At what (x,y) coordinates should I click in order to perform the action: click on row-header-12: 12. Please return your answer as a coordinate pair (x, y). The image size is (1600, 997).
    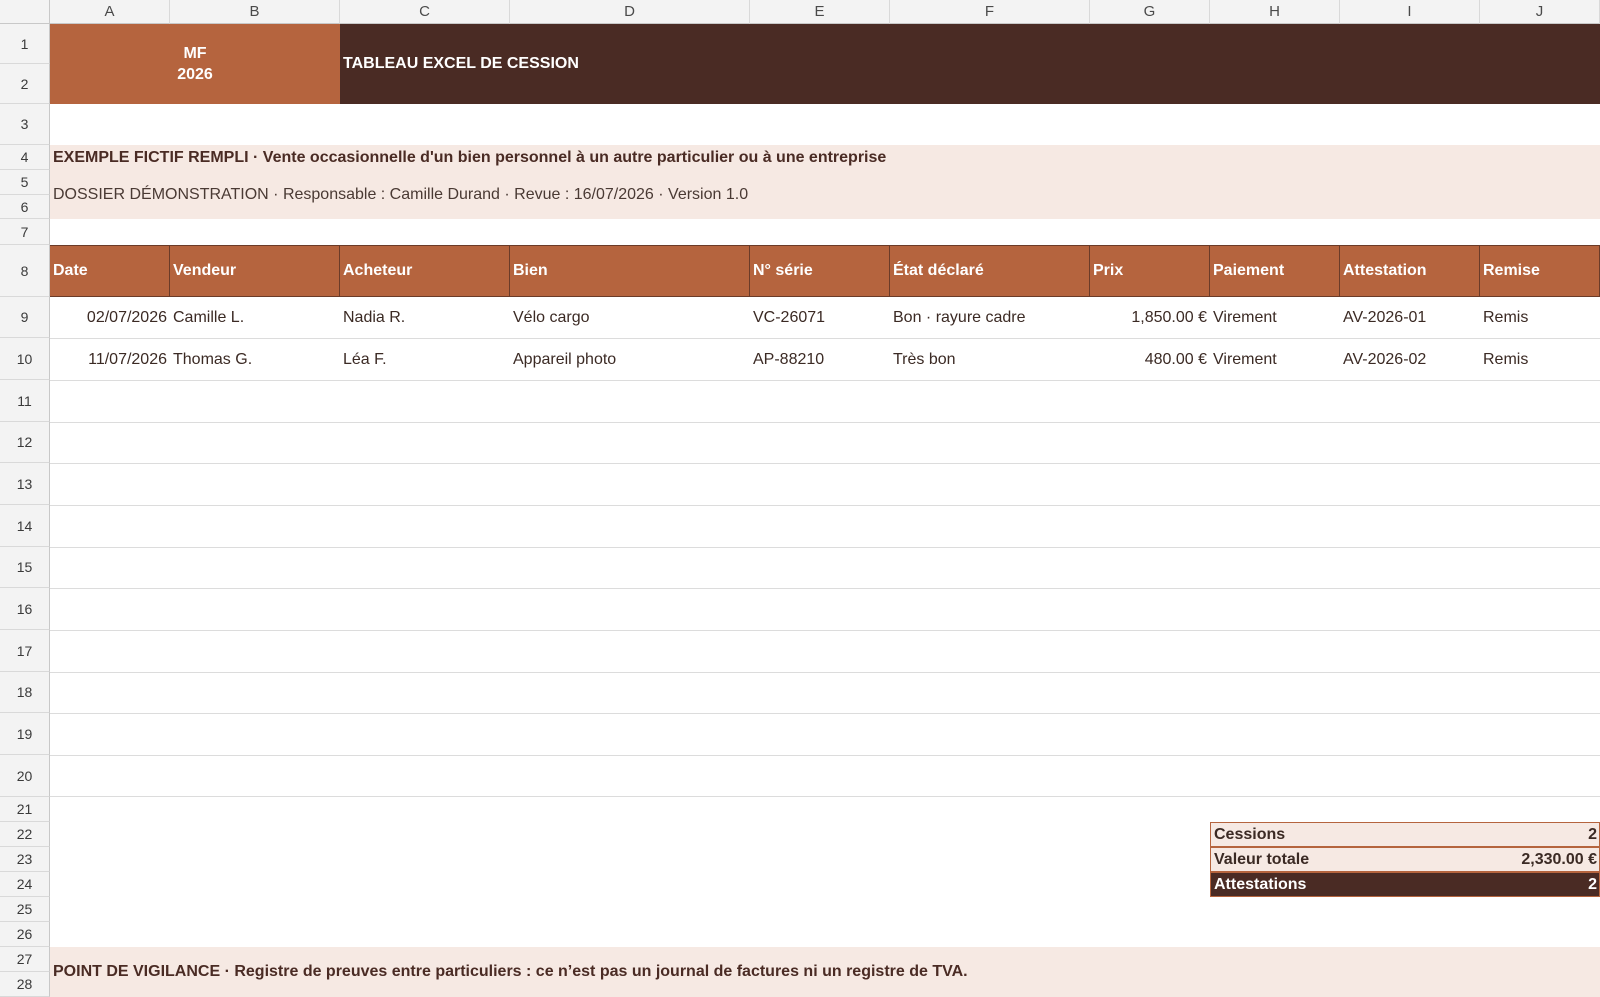
    Looking at the image, I should click on (25, 442).